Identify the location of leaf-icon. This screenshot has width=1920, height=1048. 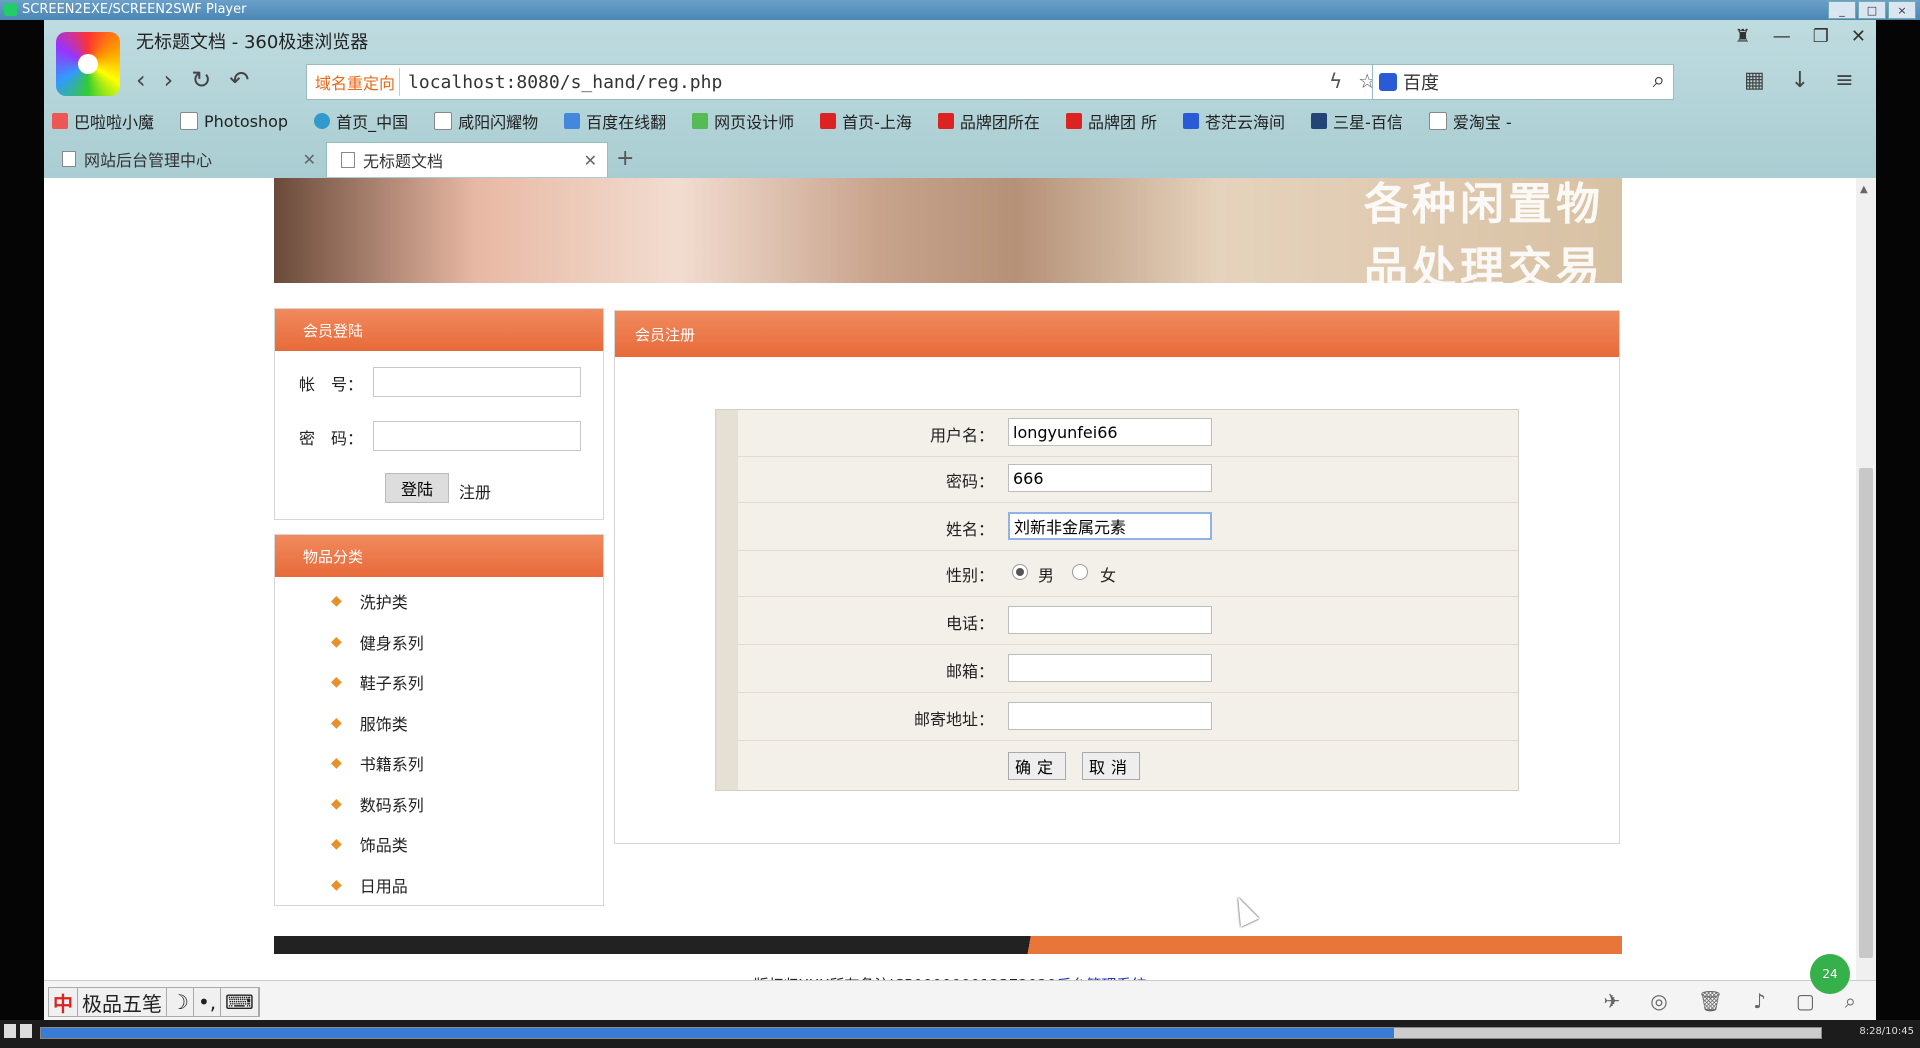
(700, 121).